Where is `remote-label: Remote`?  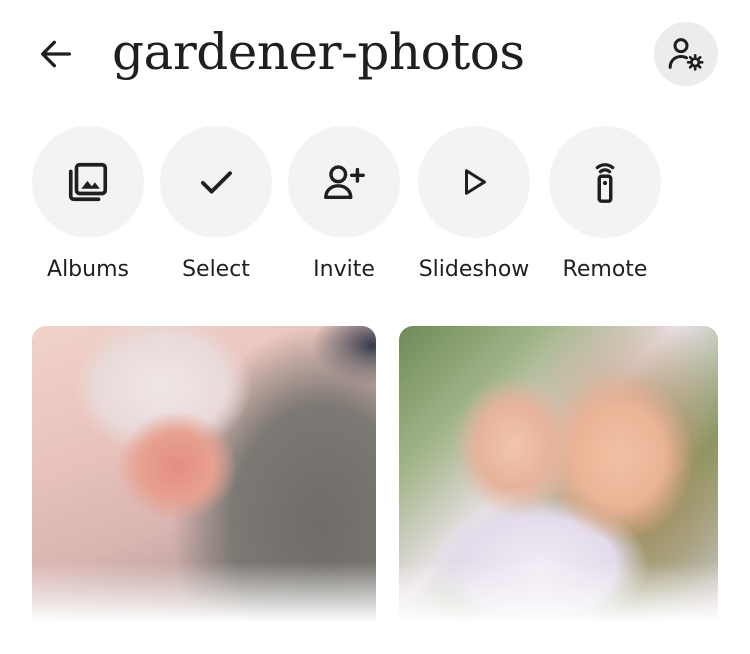 remote-label: Remote is located at coordinates (605, 269).